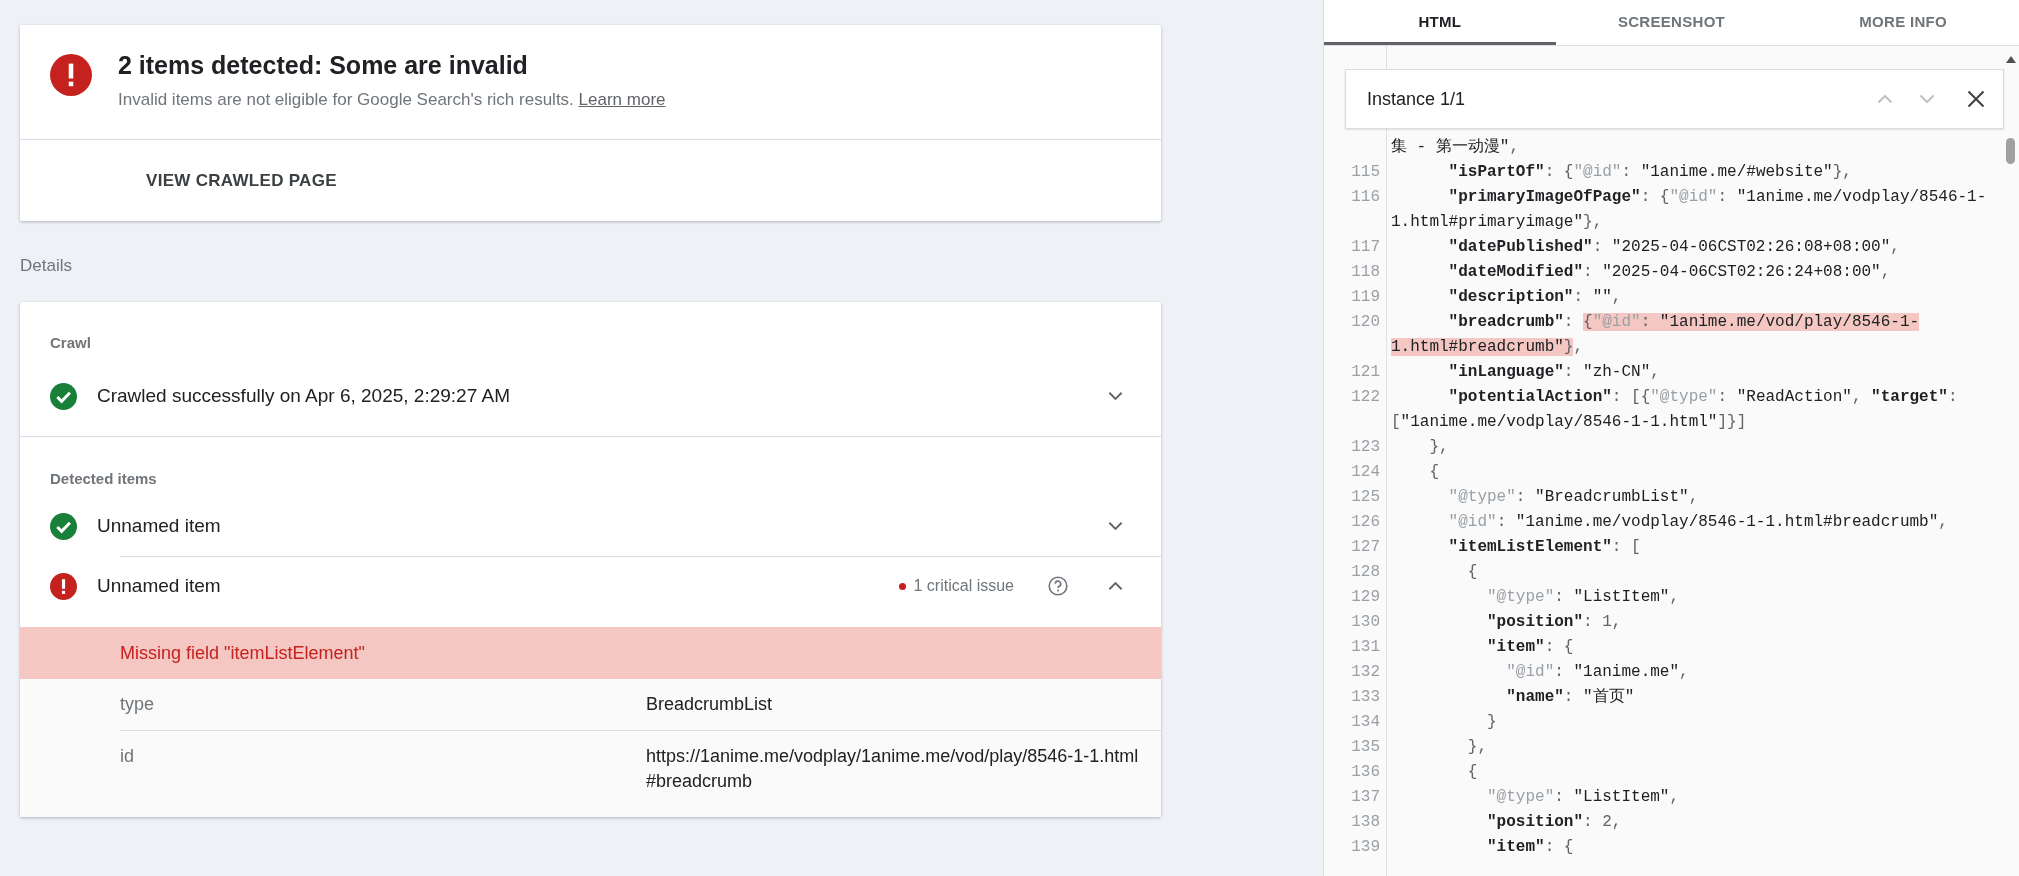 Image resolution: width=2019 pixels, height=876 pixels. What do you see at coordinates (241, 180) in the screenshot?
I see `view-crawled-page-button: VIEW CRAWLED PAGE` at bounding box center [241, 180].